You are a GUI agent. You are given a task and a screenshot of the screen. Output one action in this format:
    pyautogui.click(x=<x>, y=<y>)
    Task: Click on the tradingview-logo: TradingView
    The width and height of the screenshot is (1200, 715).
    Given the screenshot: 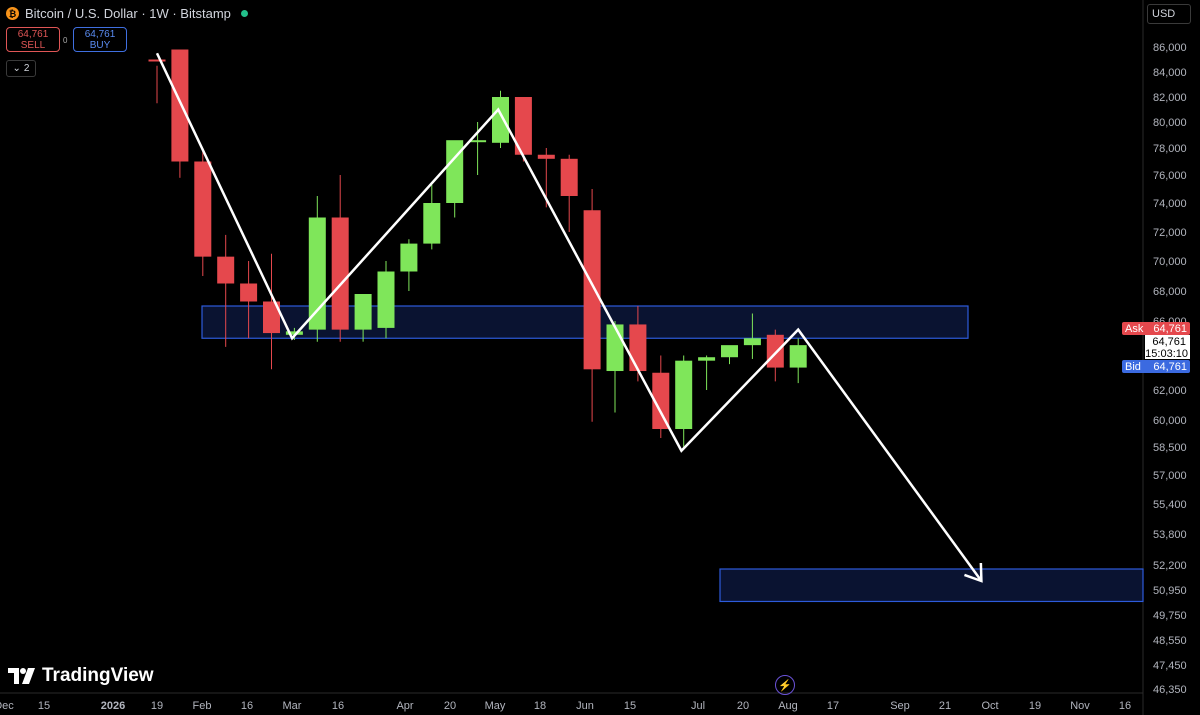 What is the action you would take?
    pyautogui.click(x=81, y=676)
    